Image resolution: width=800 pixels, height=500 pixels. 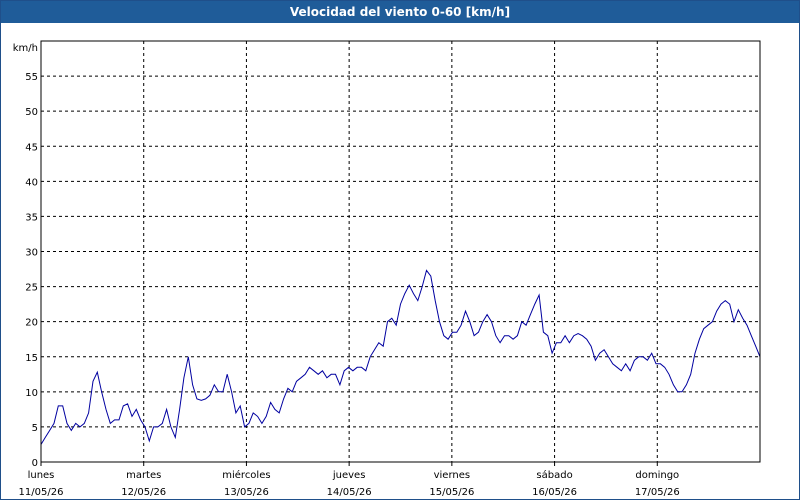 What do you see at coordinates (143, 492) in the screenshot?
I see `x-tick-label-date: 12/05/26` at bounding box center [143, 492].